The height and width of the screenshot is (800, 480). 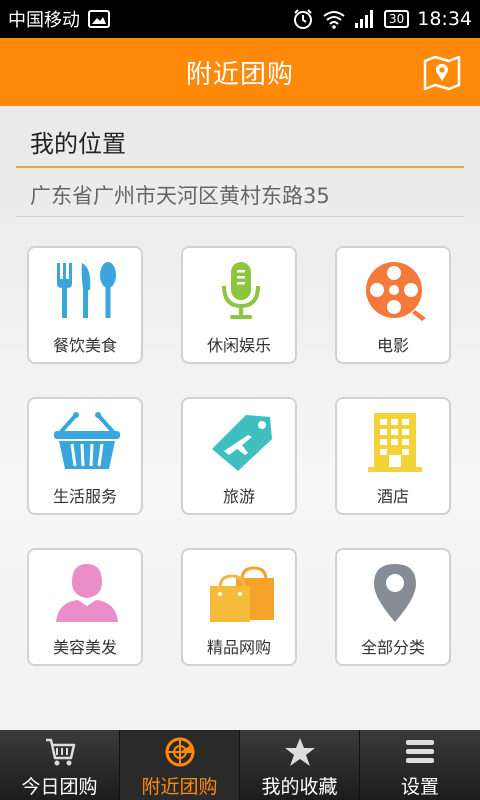 What do you see at coordinates (392, 647) in the screenshot?
I see `category-label: 全部分类` at bounding box center [392, 647].